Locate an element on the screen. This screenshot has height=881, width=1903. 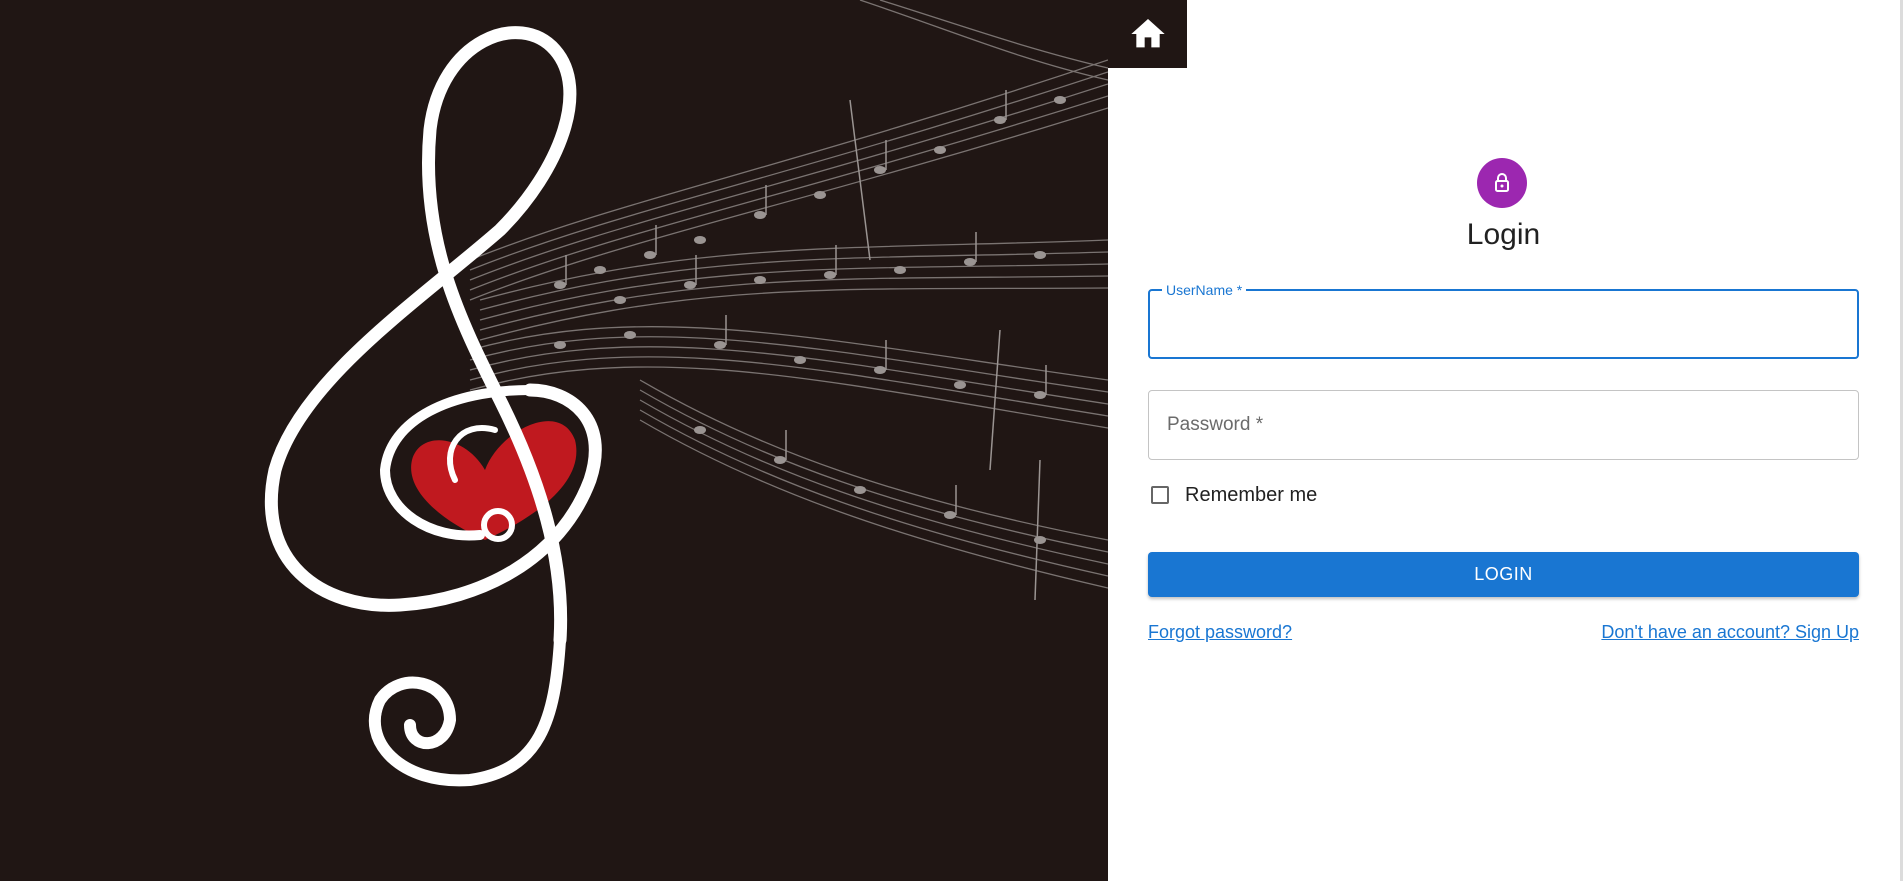
signup-link: Don't have an account? Sign Up is located at coordinates (1730, 632).